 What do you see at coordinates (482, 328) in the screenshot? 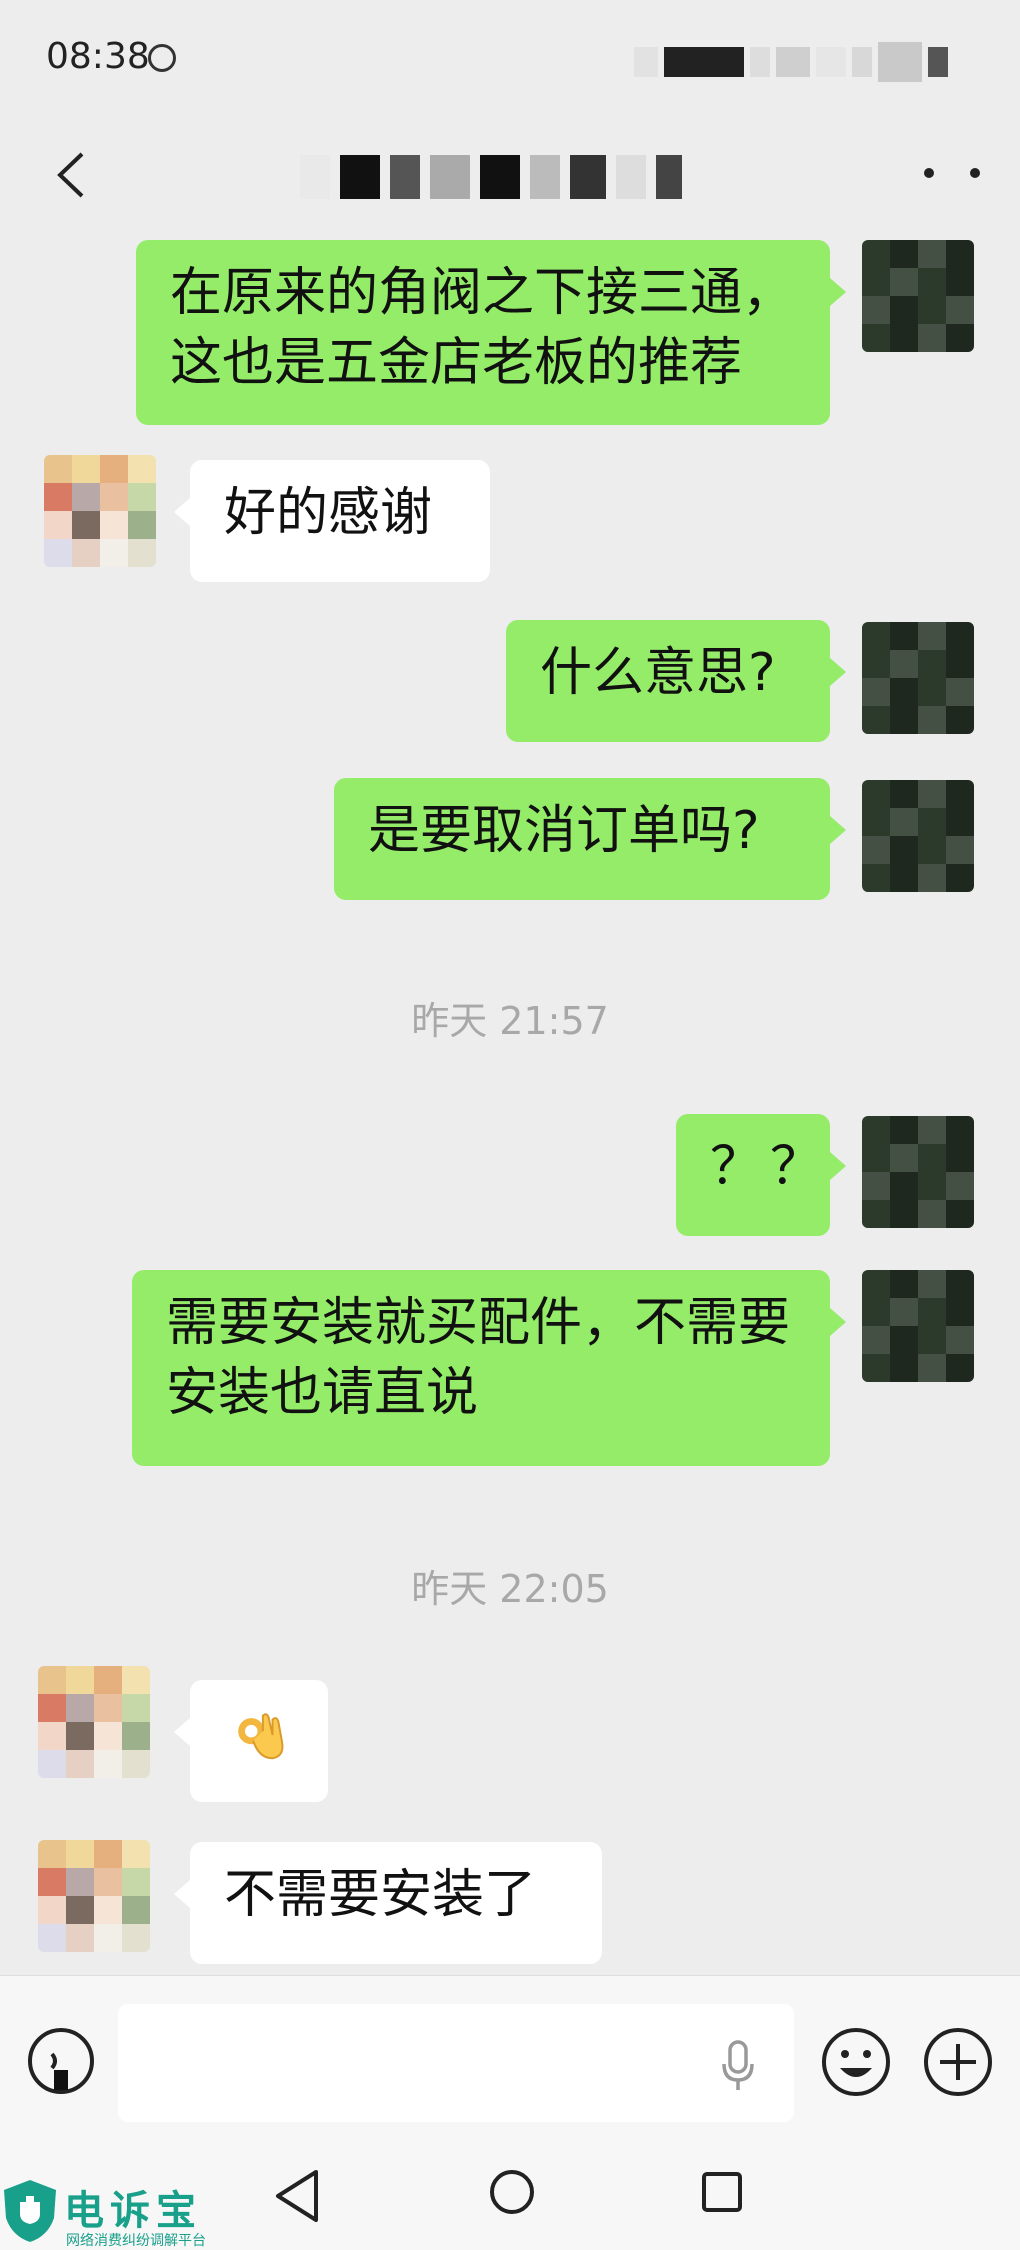
I see `message-text: 在原来的角阀之下接三通，这也是五金店老板的推荐` at bounding box center [482, 328].